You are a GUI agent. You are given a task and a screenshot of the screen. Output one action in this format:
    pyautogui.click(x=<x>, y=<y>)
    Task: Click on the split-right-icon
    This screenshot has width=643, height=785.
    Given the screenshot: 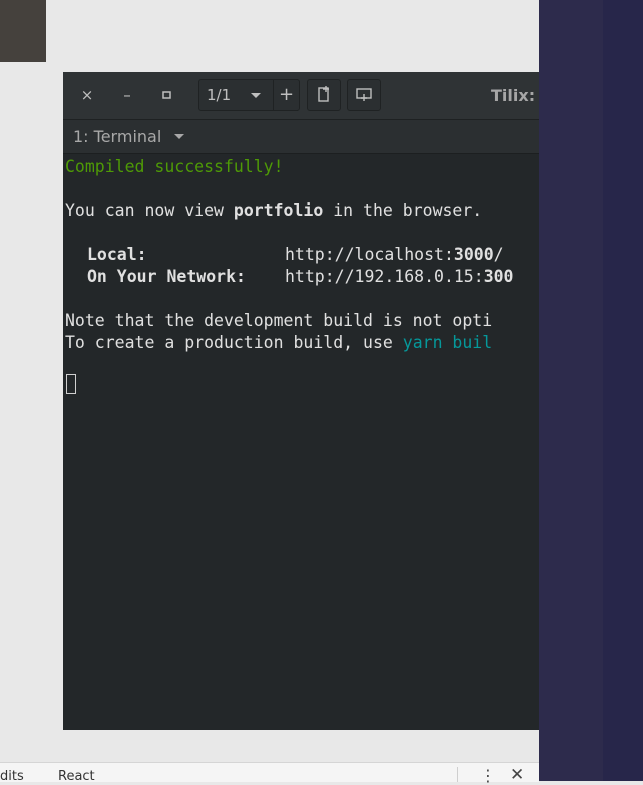 What is the action you would take?
    pyautogui.click(x=323, y=94)
    